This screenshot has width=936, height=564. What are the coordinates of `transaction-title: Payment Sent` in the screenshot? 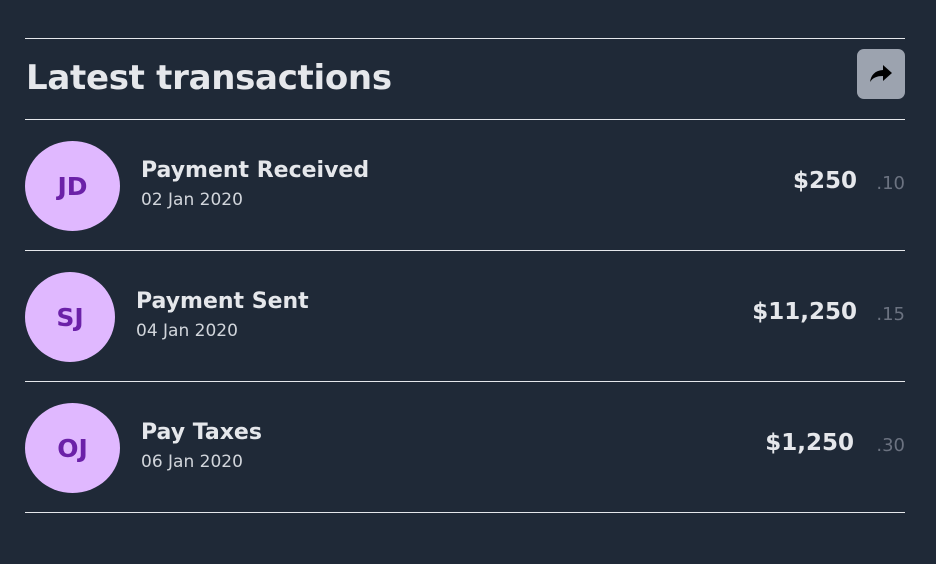 It's located at (222, 301).